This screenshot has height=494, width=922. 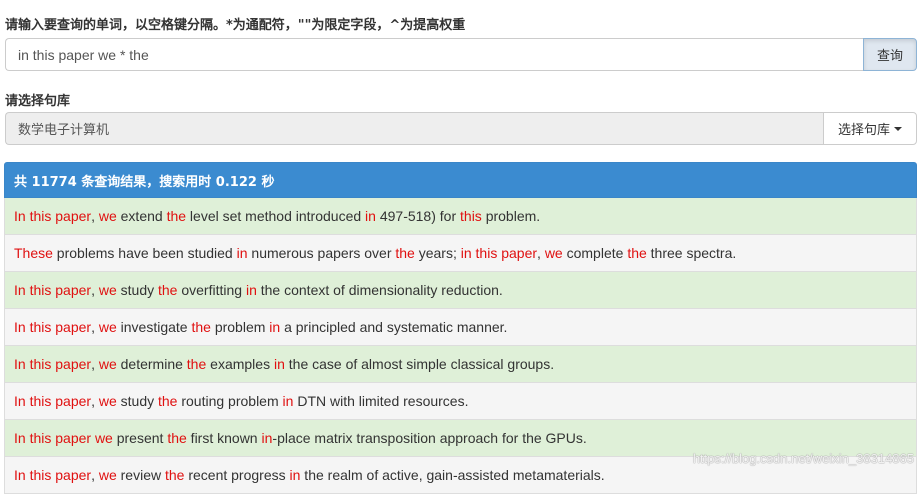 I want to click on sentence-text: routing problem, so click(x=230, y=401).